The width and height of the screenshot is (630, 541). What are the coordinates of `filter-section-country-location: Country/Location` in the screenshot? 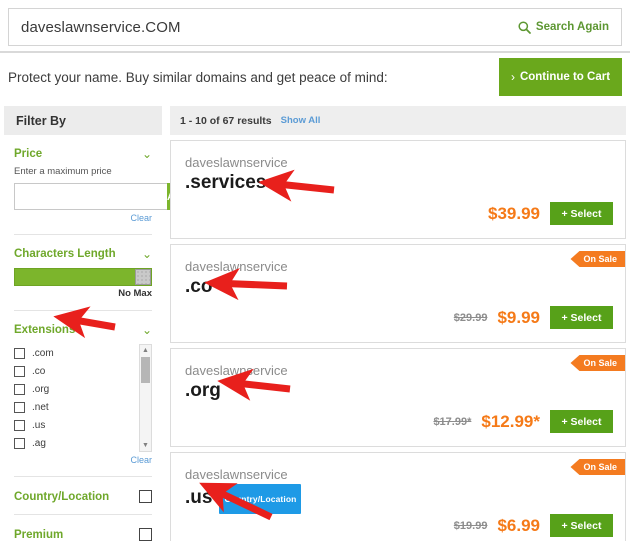 It's located at (83, 496).